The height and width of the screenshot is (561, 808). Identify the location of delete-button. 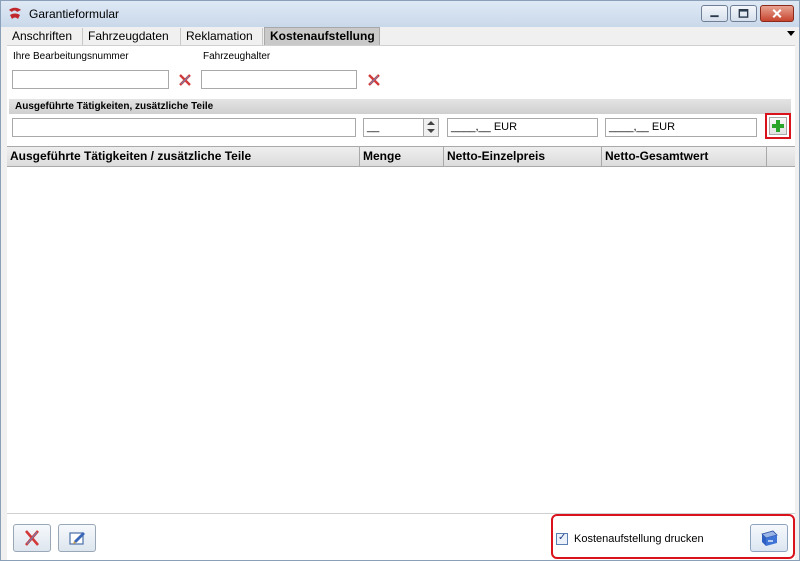
(32, 538).